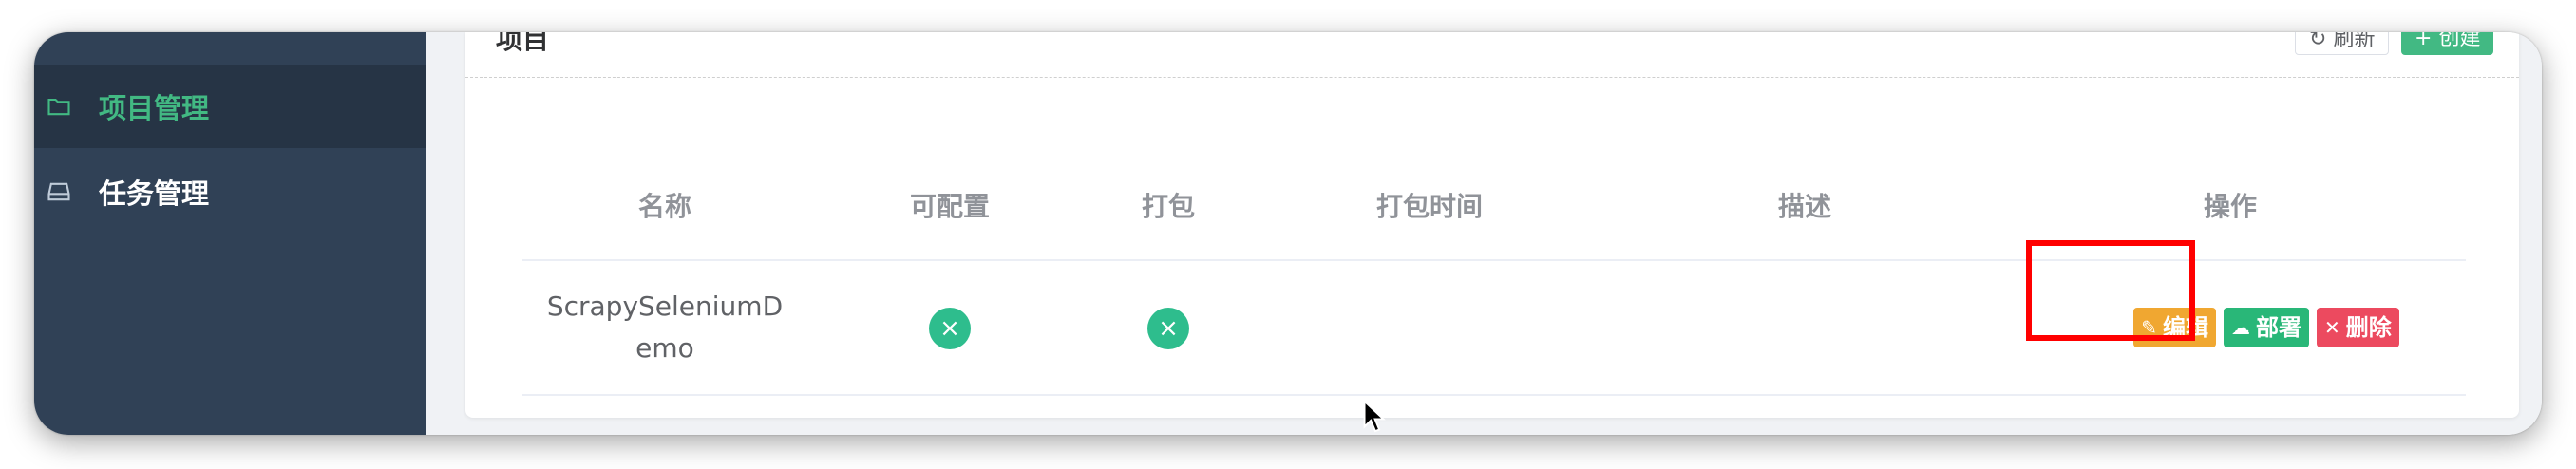 This screenshot has width=2576, height=469. I want to click on column-header-description: 描述, so click(1805, 205).